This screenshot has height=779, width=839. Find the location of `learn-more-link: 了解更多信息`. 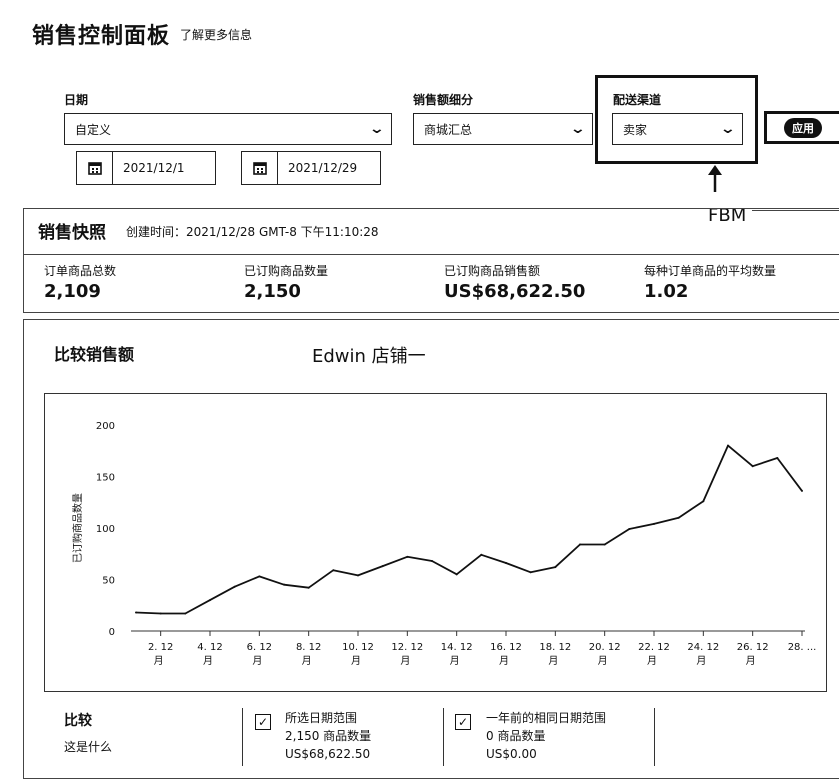

learn-more-link: 了解更多信息 is located at coordinates (216, 34).